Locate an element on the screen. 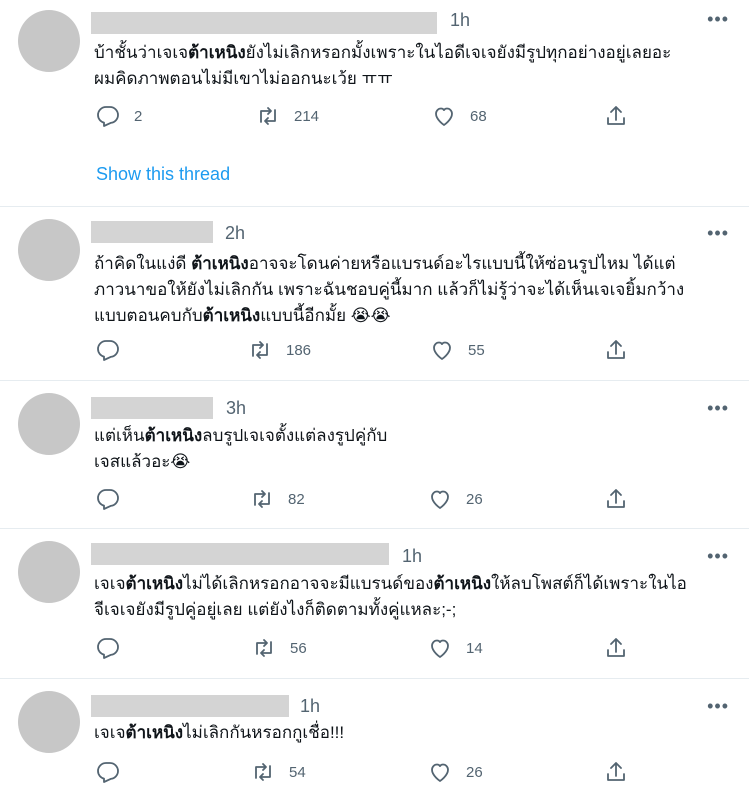 The height and width of the screenshot is (797, 749). tweet-actions: 2 214 68 is located at coordinates (374, 117).